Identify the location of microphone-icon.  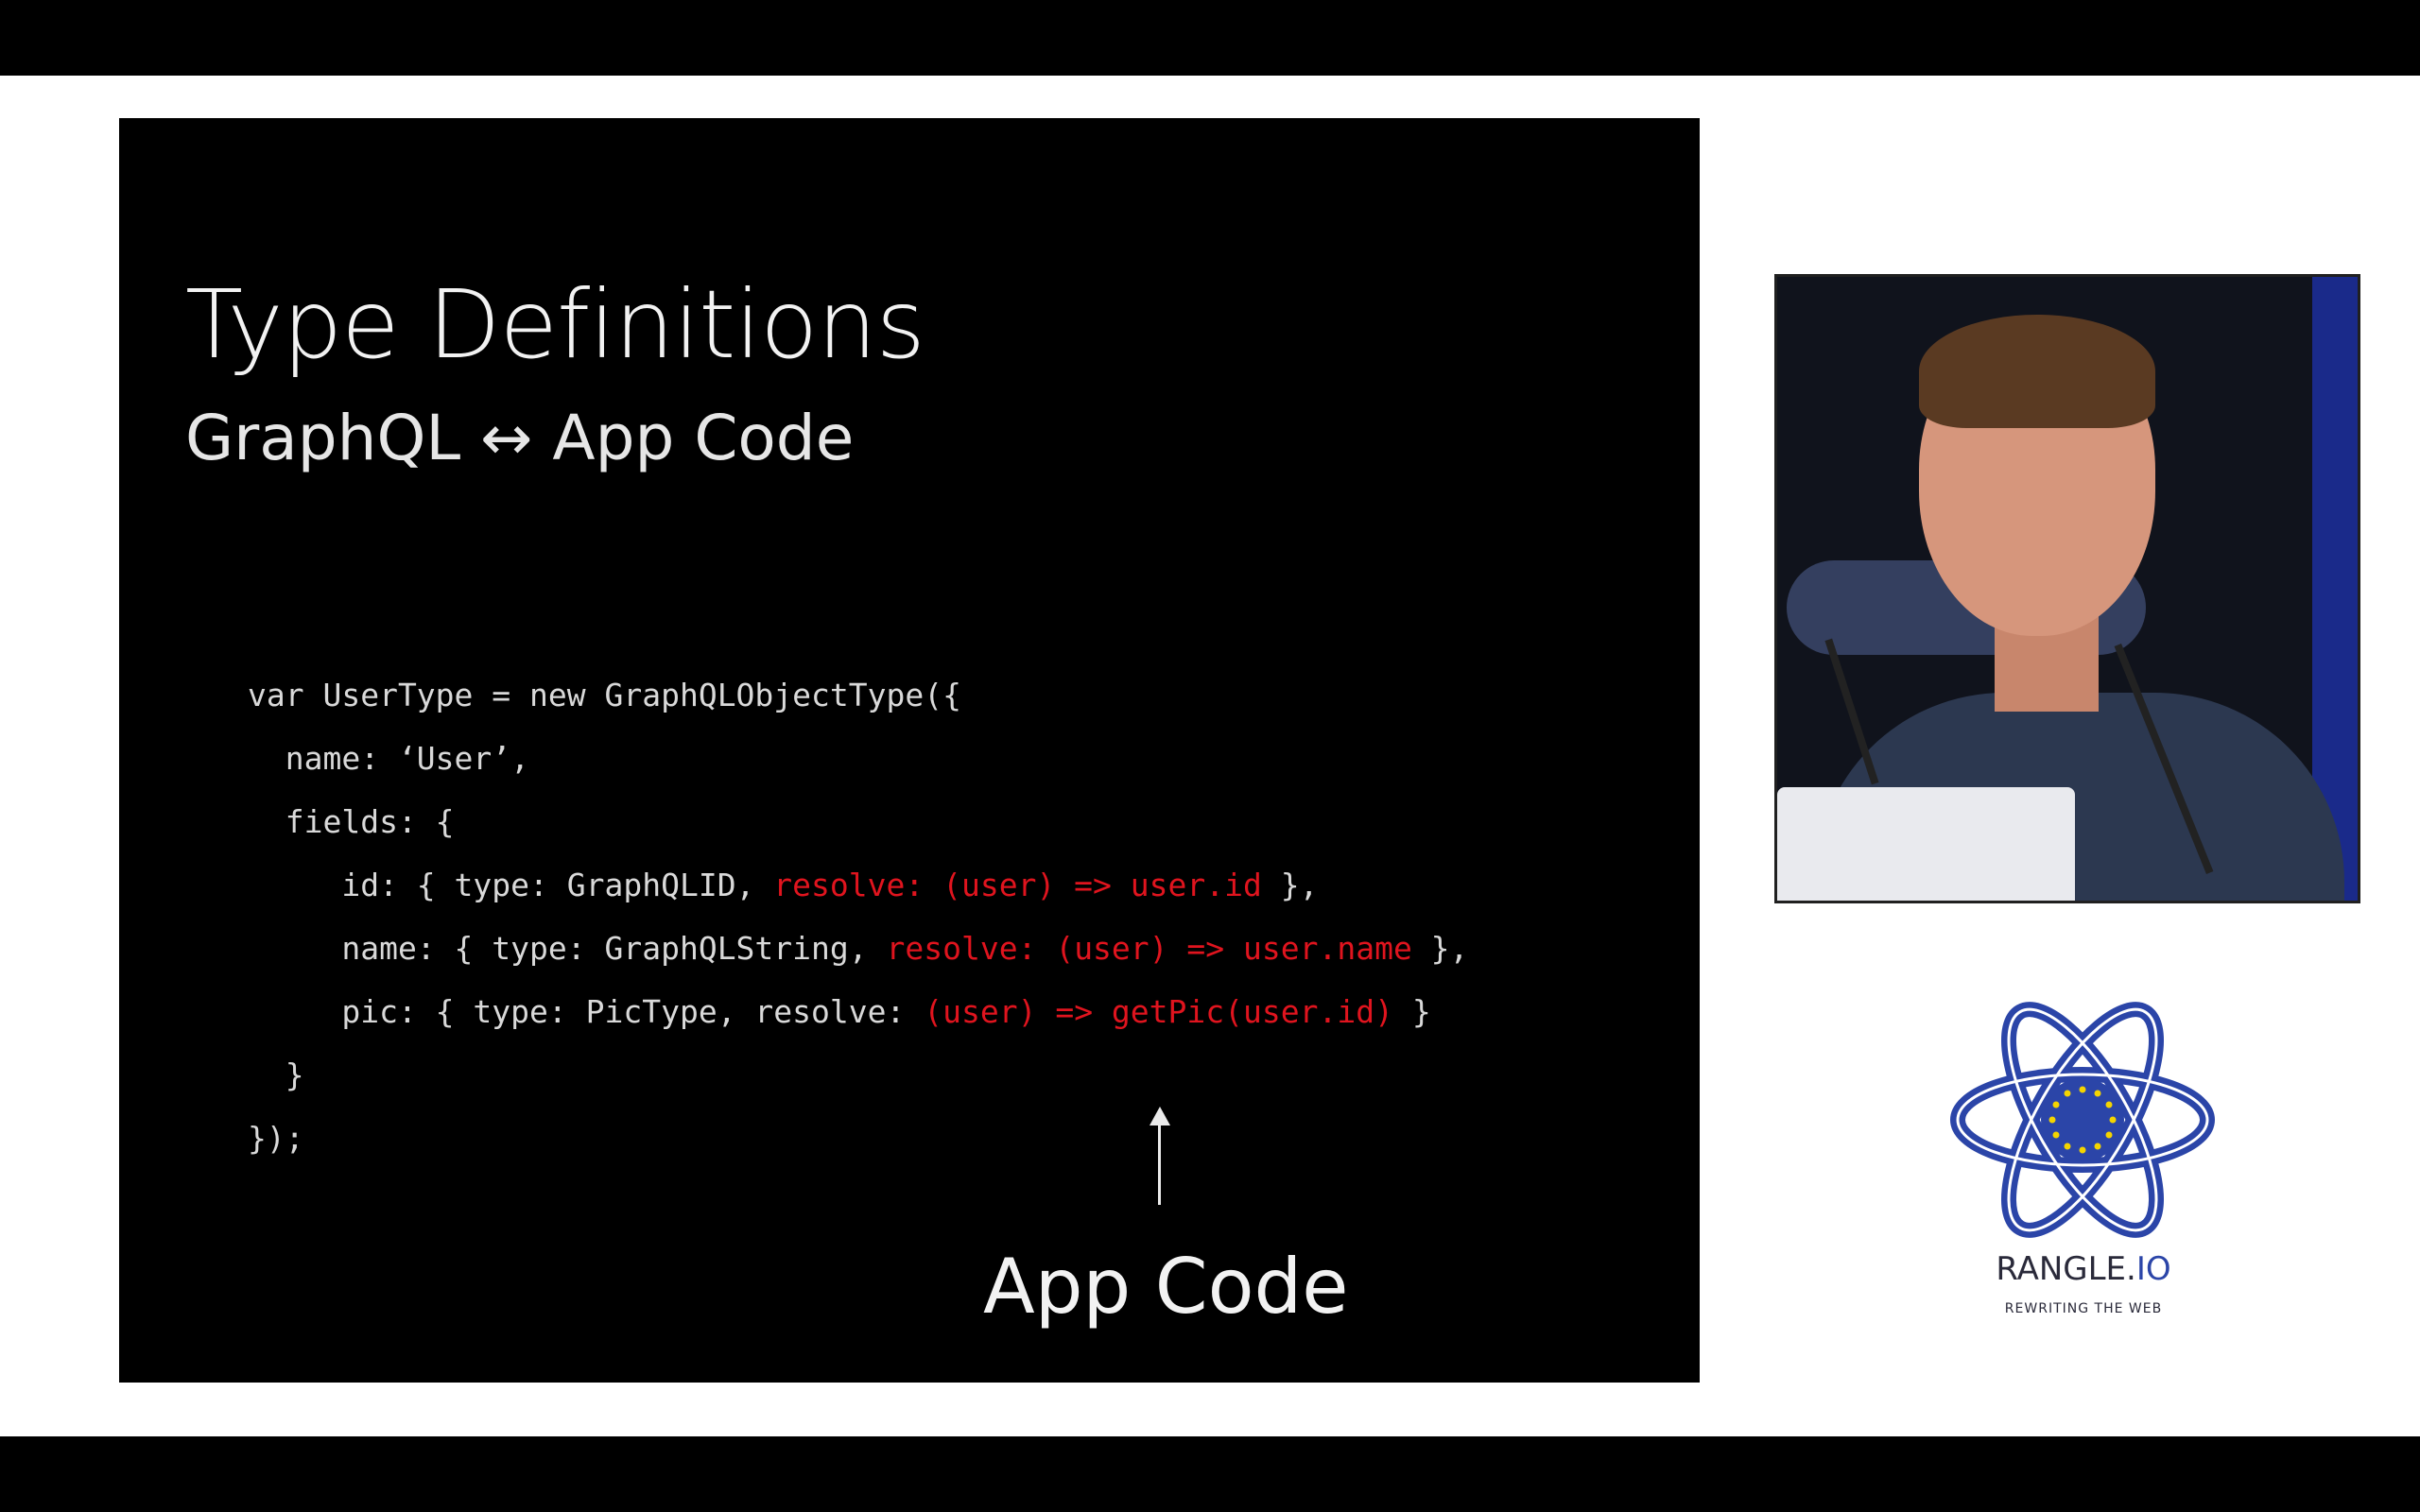
(1851, 711).